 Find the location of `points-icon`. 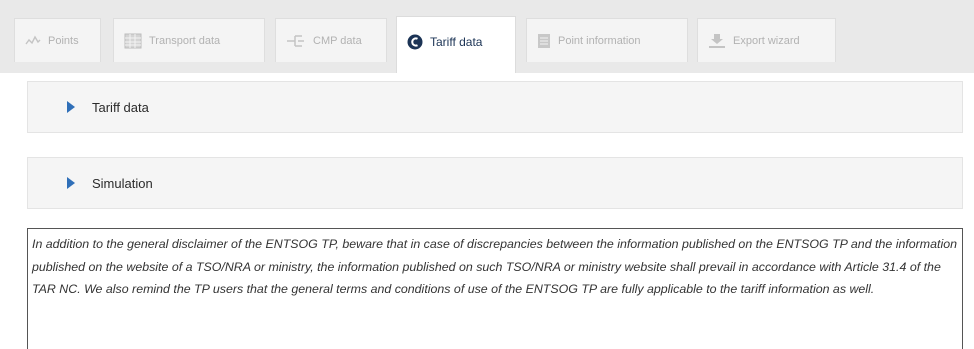

points-icon is located at coordinates (33, 41).